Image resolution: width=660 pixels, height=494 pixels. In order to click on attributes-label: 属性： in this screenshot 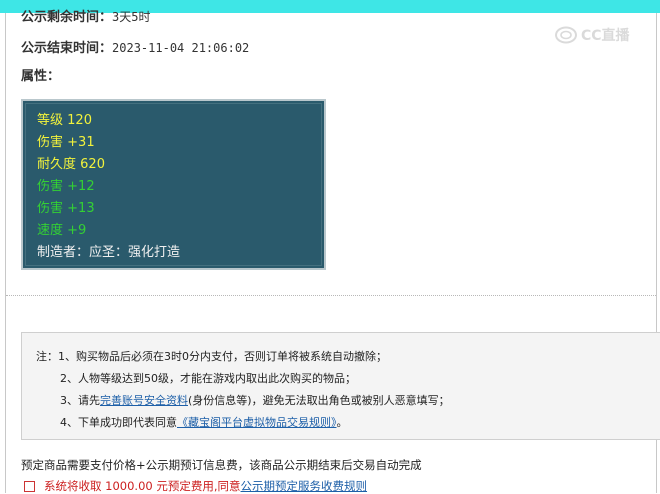, I will do `click(41, 76)`.